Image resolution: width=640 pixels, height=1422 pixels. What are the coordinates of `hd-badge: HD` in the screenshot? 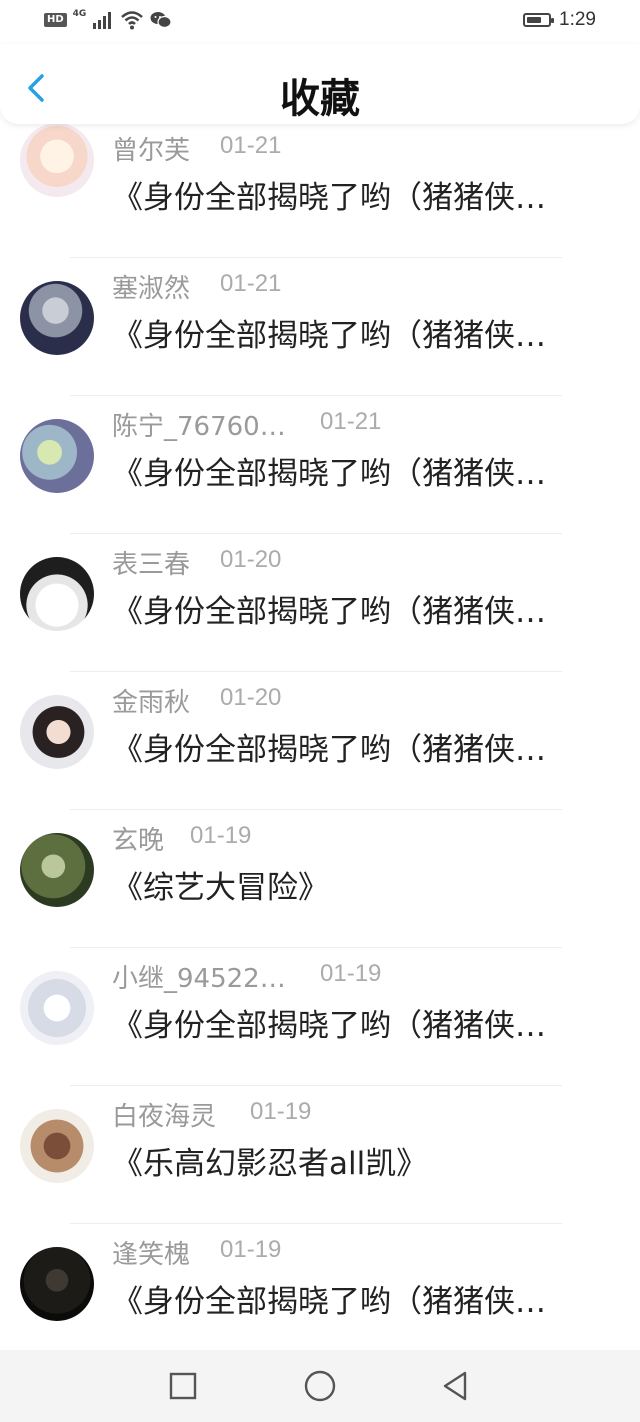 It's located at (55, 20).